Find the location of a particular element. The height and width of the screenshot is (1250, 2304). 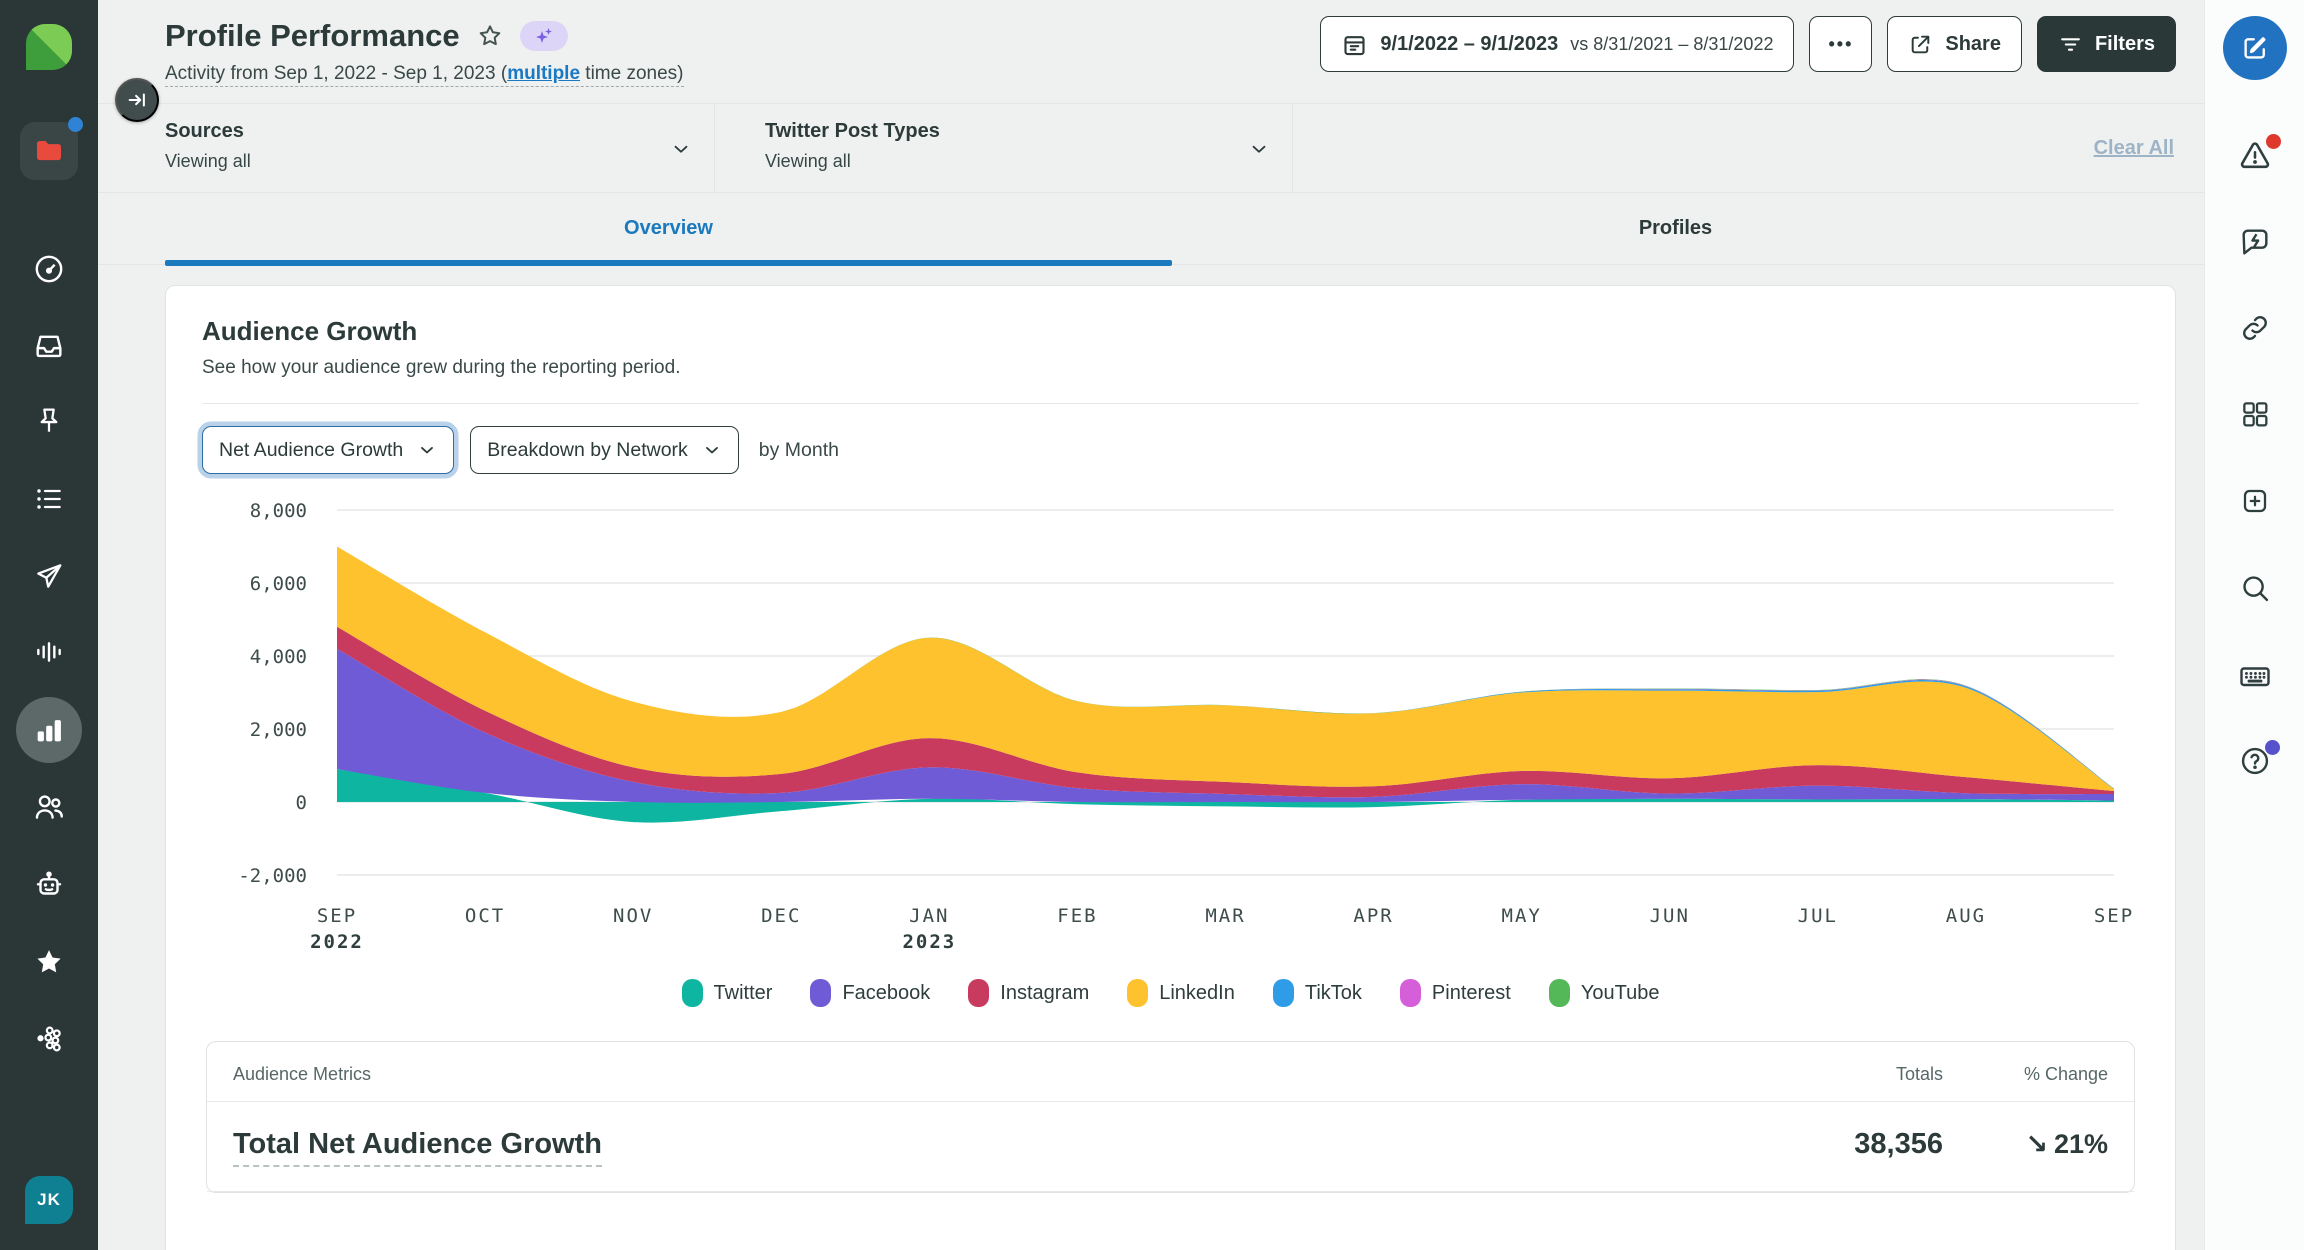

chat-lightning-icon is located at coordinates (2254, 242).